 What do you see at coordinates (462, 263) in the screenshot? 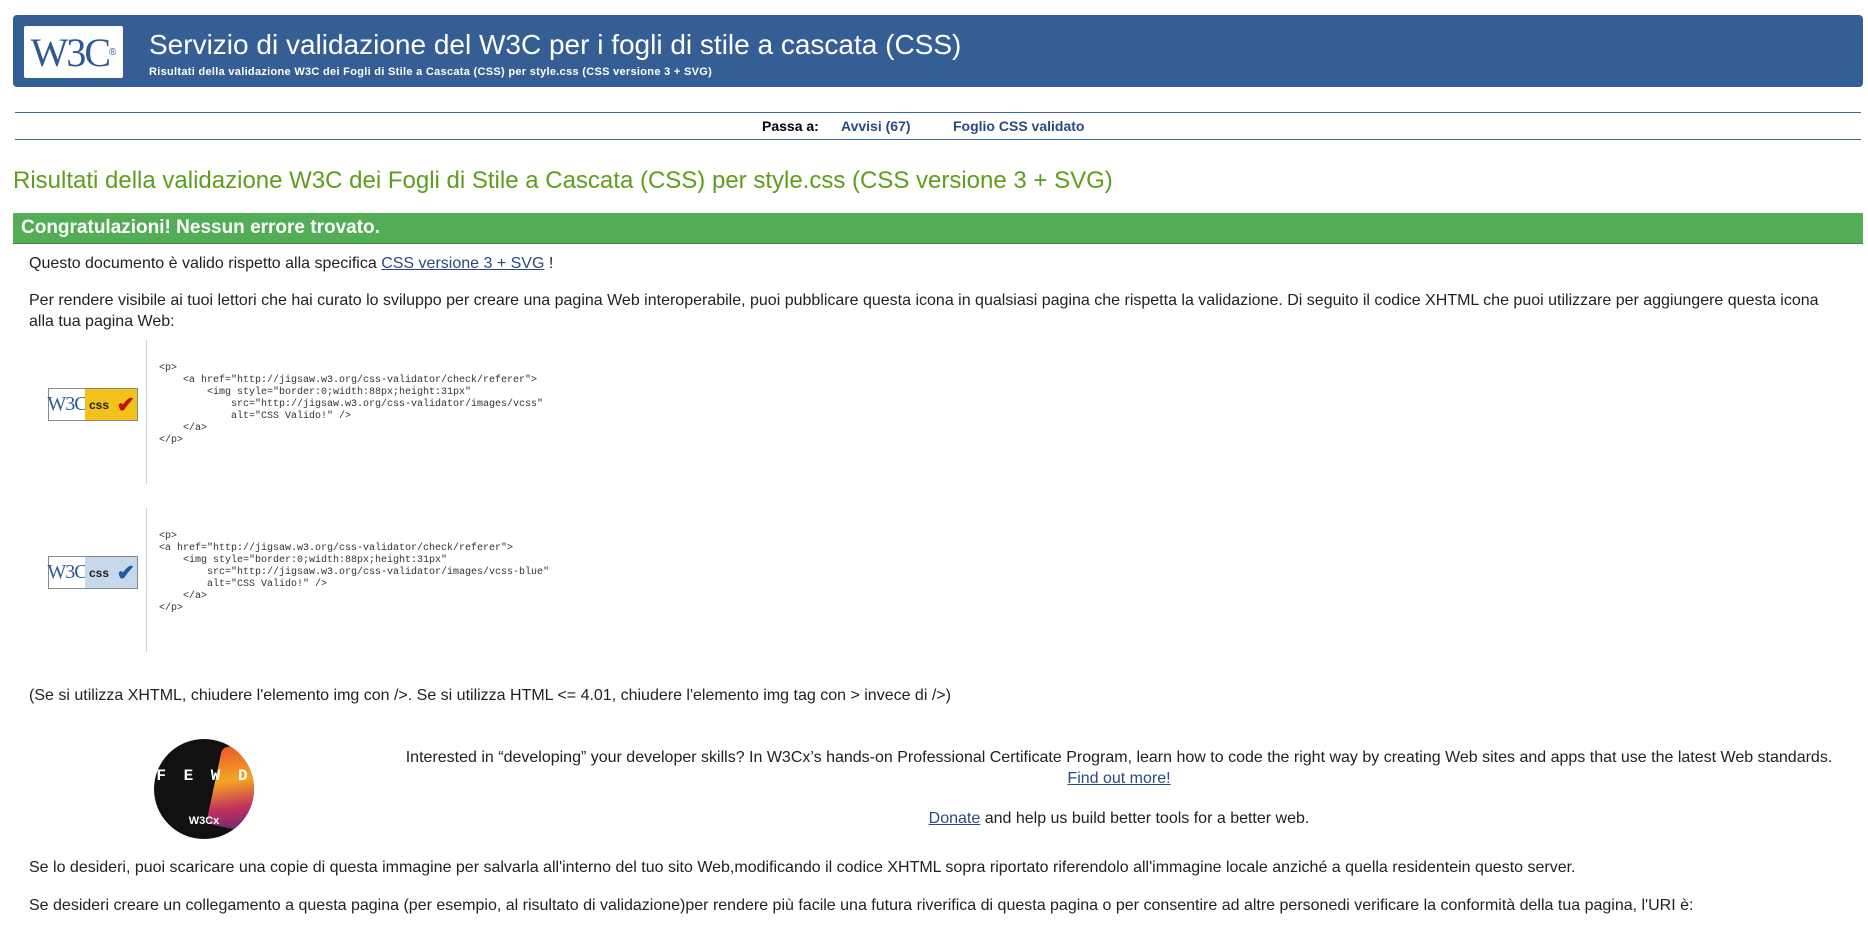
I see `css-spec-link: CSS versione 3 + SVG` at bounding box center [462, 263].